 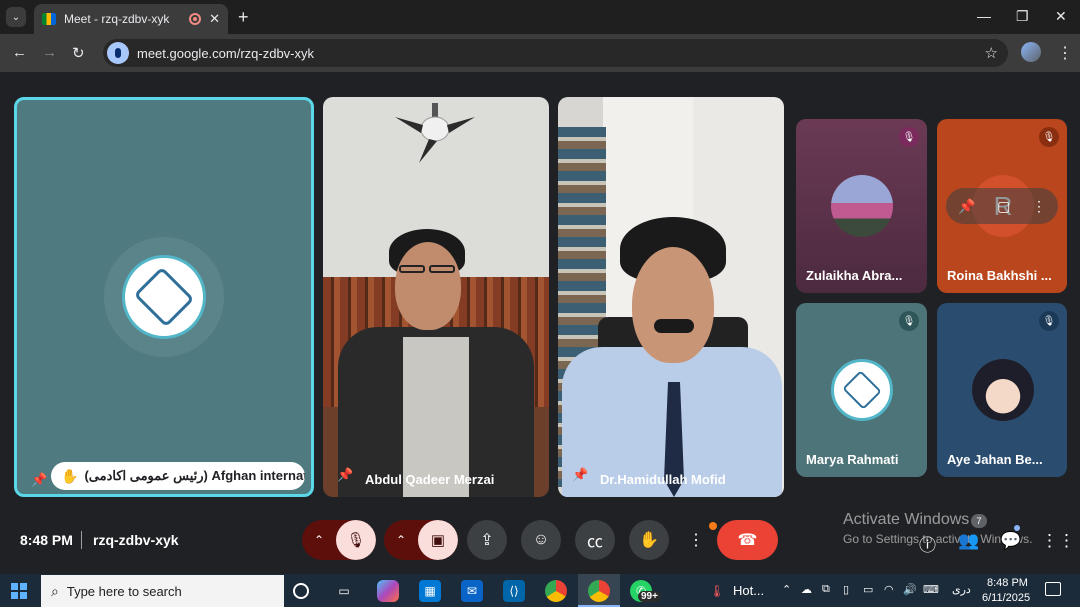 I want to click on window-close-button: ✕, so click(x=1061, y=16).